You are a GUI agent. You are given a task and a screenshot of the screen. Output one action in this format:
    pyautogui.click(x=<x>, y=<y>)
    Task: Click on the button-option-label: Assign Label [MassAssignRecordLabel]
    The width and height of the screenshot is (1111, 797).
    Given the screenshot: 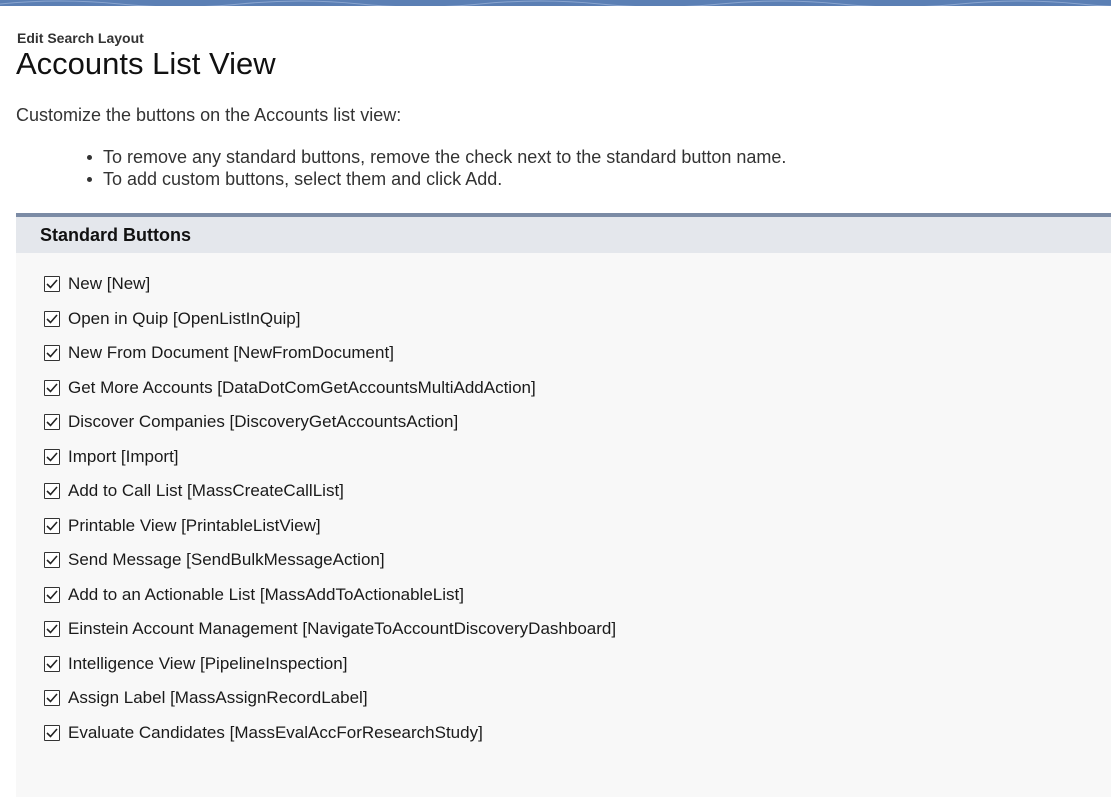 What is the action you would take?
    pyautogui.click(x=218, y=698)
    